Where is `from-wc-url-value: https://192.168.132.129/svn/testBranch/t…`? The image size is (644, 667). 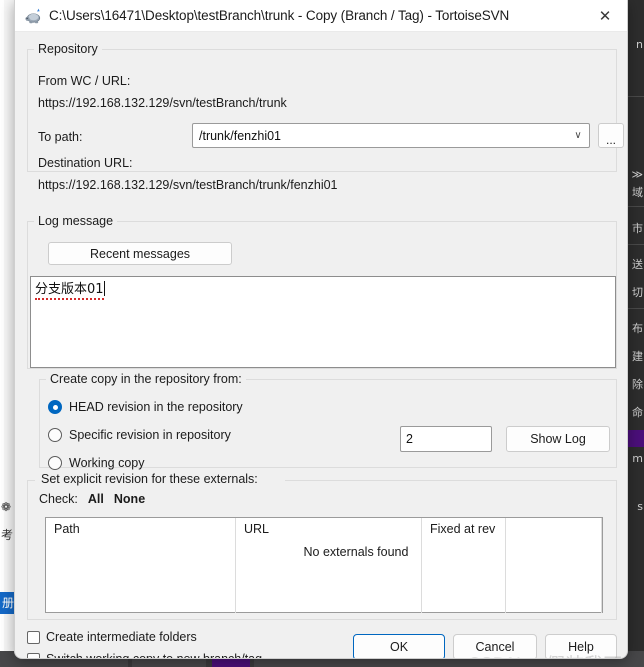 from-wc-url-value: https://192.168.132.129/svn/testBranch/t… is located at coordinates (162, 103).